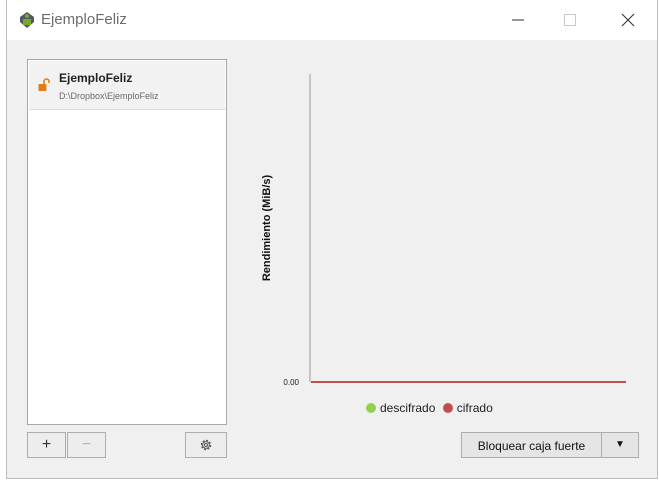 The width and height of the screenshot is (659, 480). Describe the element at coordinates (291, 382) in the screenshot. I see `y-tick-label: 0.00` at that location.